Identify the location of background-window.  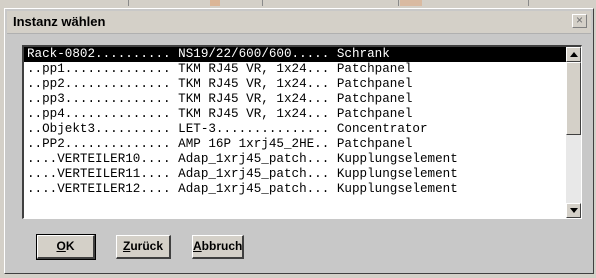
(298, 4).